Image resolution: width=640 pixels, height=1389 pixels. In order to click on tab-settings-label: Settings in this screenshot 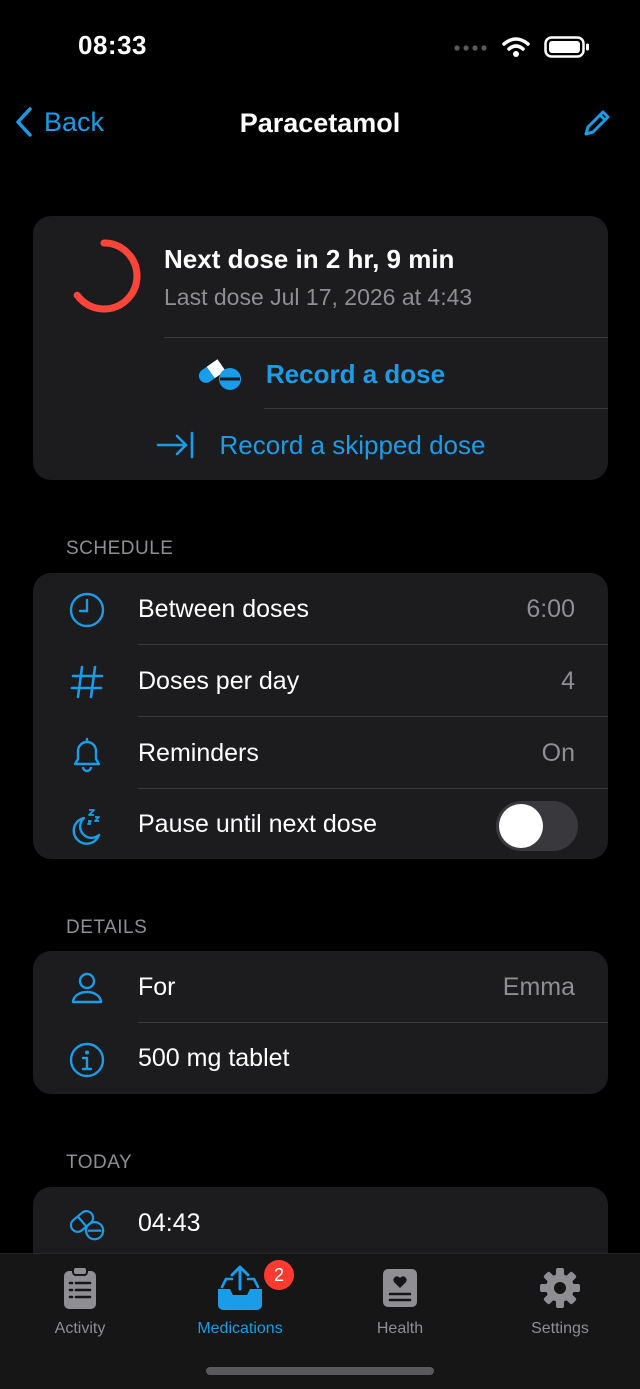, I will do `click(560, 1328)`.